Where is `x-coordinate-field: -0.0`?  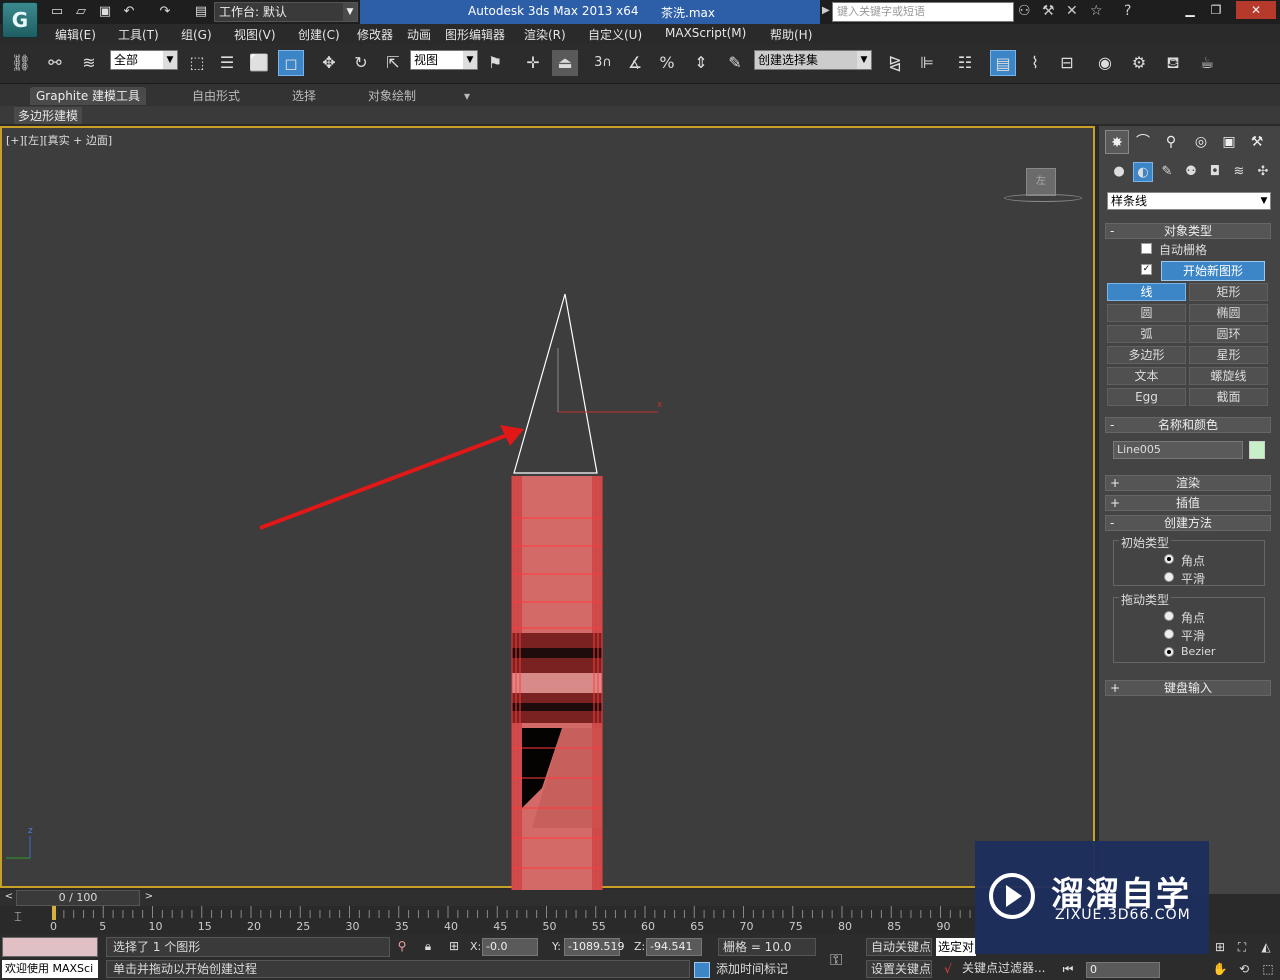 x-coordinate-field: -0.0 is located at coordinates (510, 947).